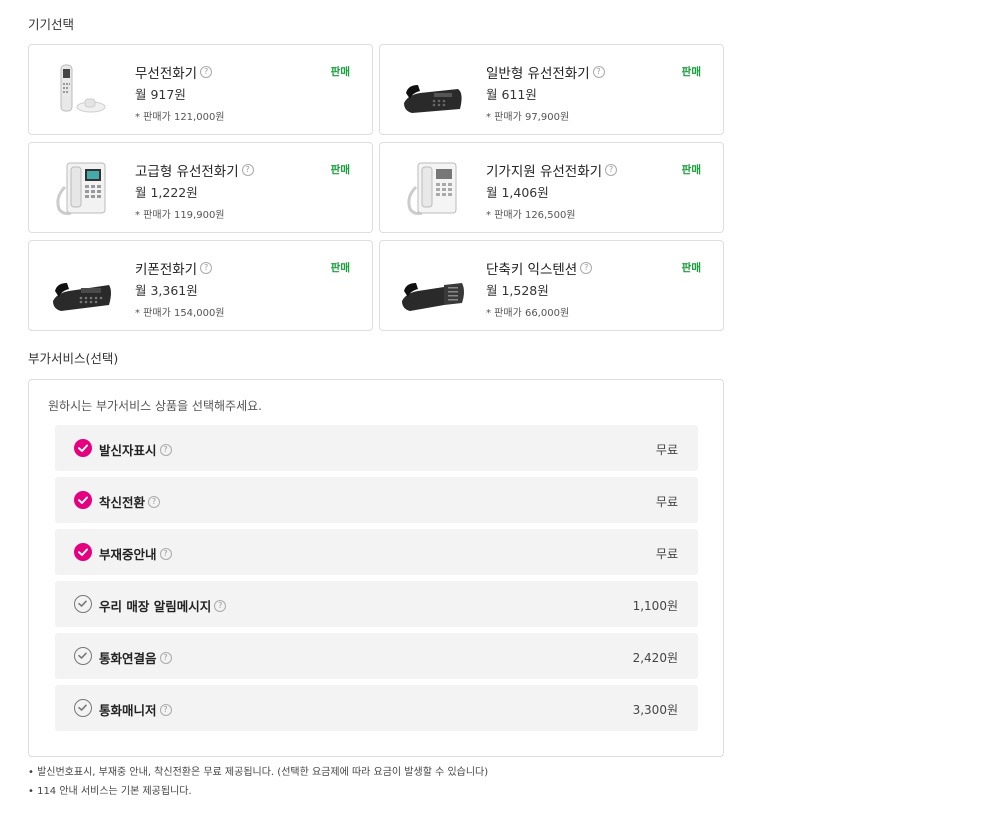 The image size is (1000, 825). Describe the element at coordinates (528, 117) in the screenshot. I see `device-sale-price: * 판매가 97,900원` at that location.